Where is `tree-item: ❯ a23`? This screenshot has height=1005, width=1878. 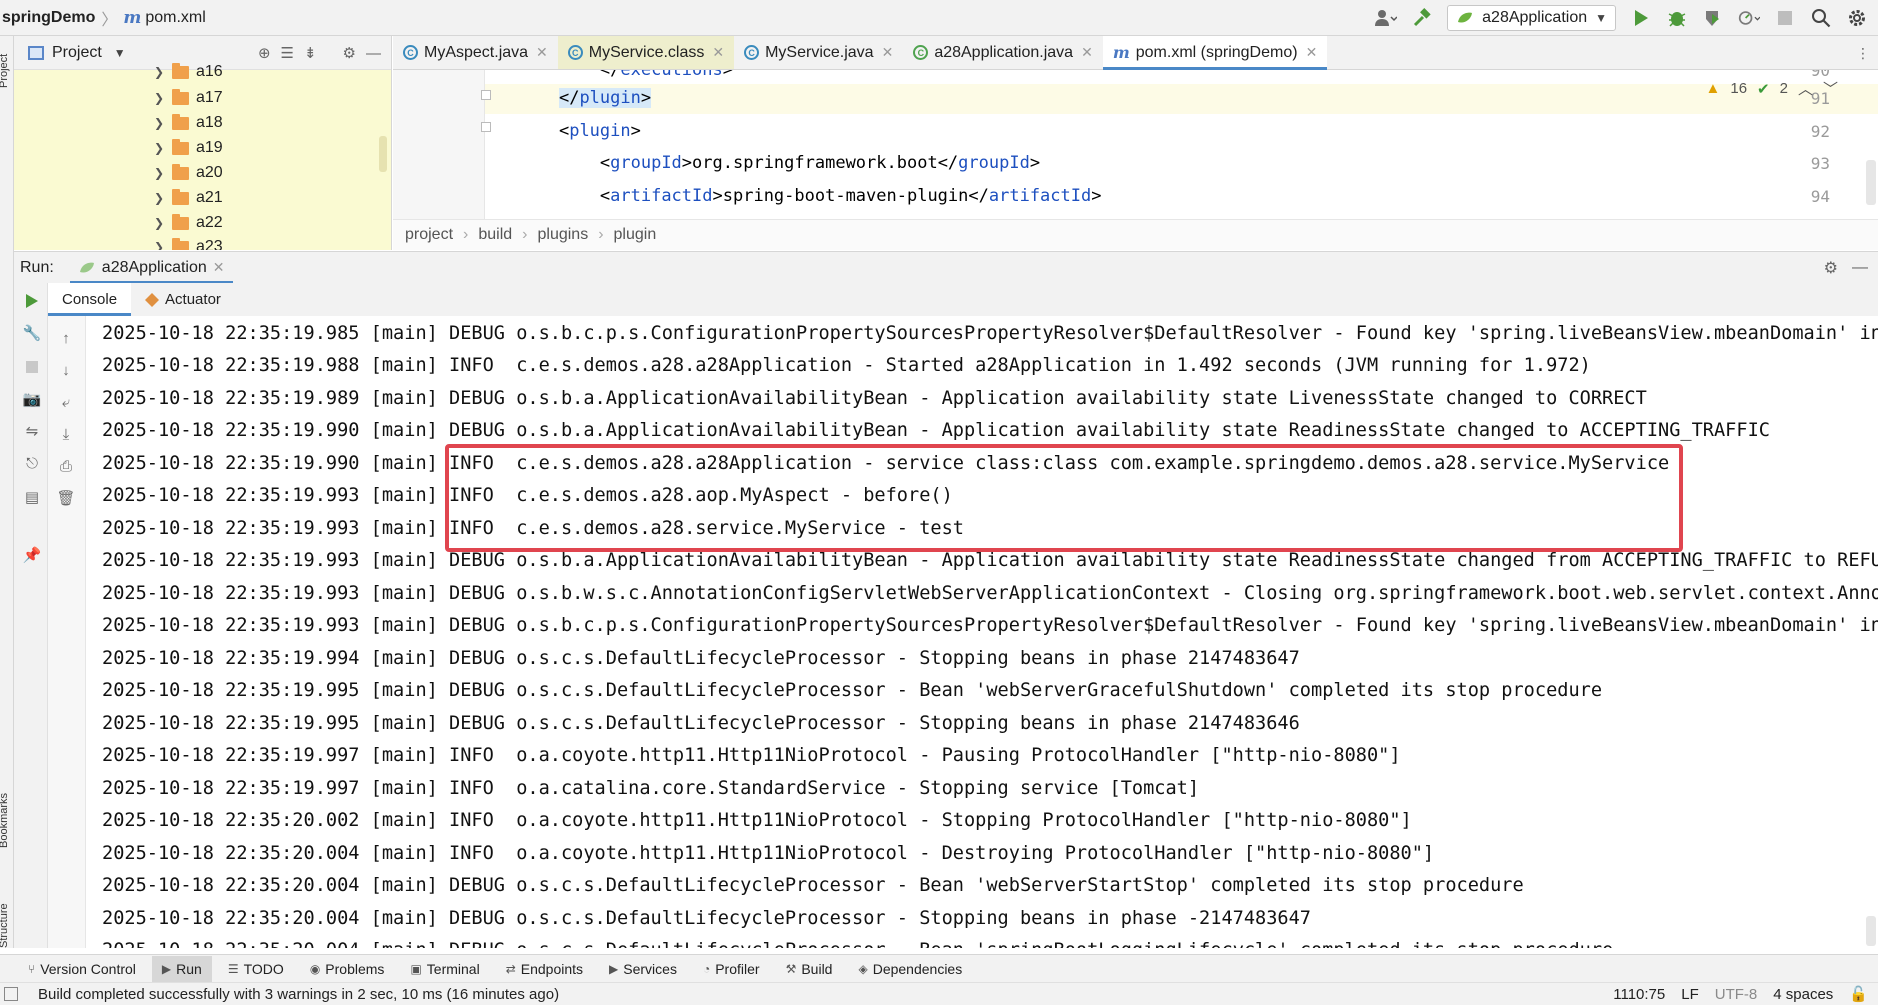
tree-item: ❯ a23 is located at coordinates (188, 242).